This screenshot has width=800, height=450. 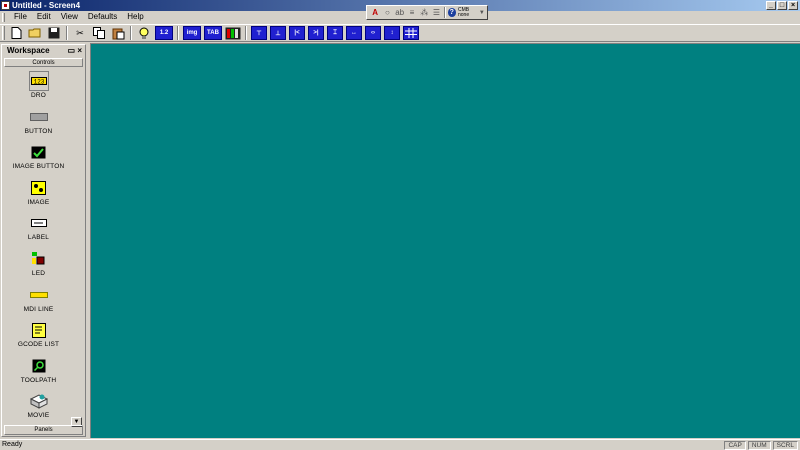 What do you see at coordinates (436, 12) in the screenshot?
I see `list-icon: ☰` at bounding box center [436, 12].